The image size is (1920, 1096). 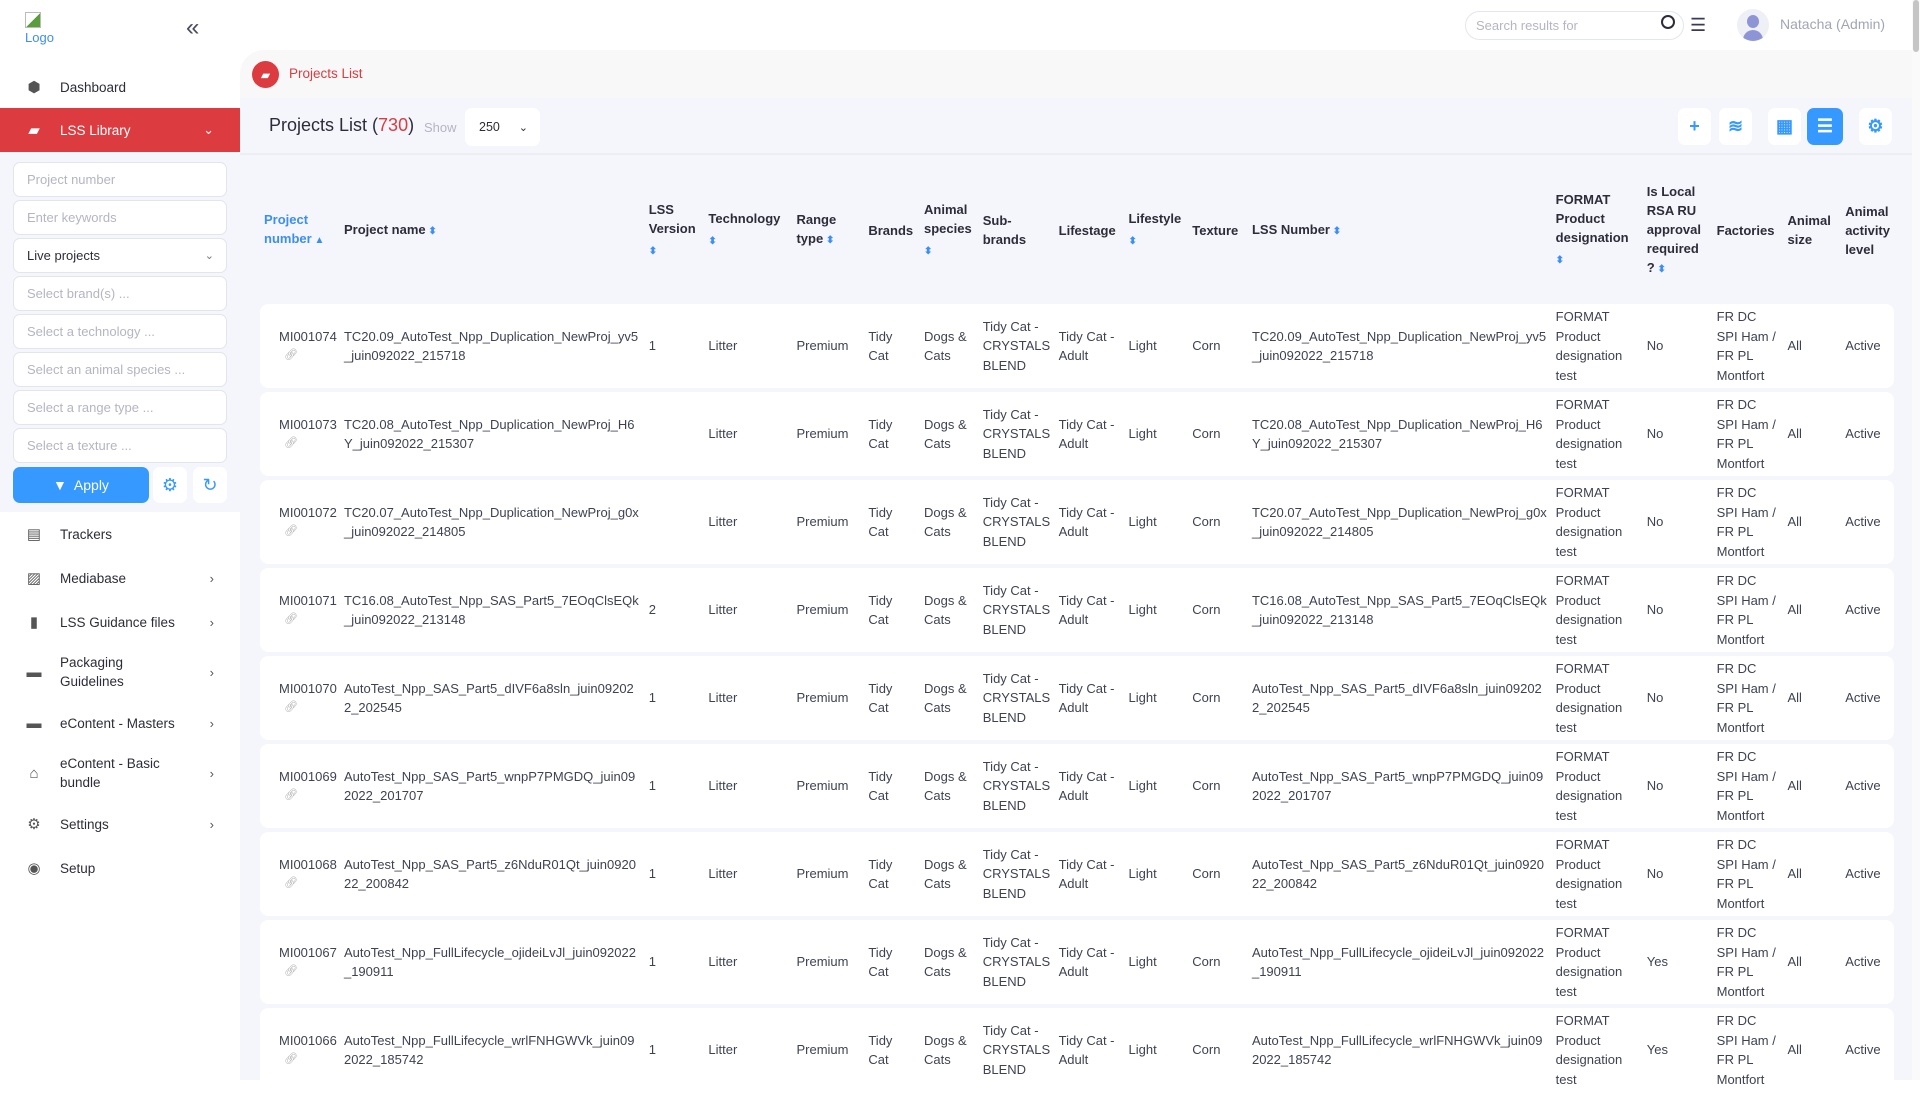 I want to click on sidebar-item-dashboard: ⬢ Dashboard, so click(x=120, y=87).